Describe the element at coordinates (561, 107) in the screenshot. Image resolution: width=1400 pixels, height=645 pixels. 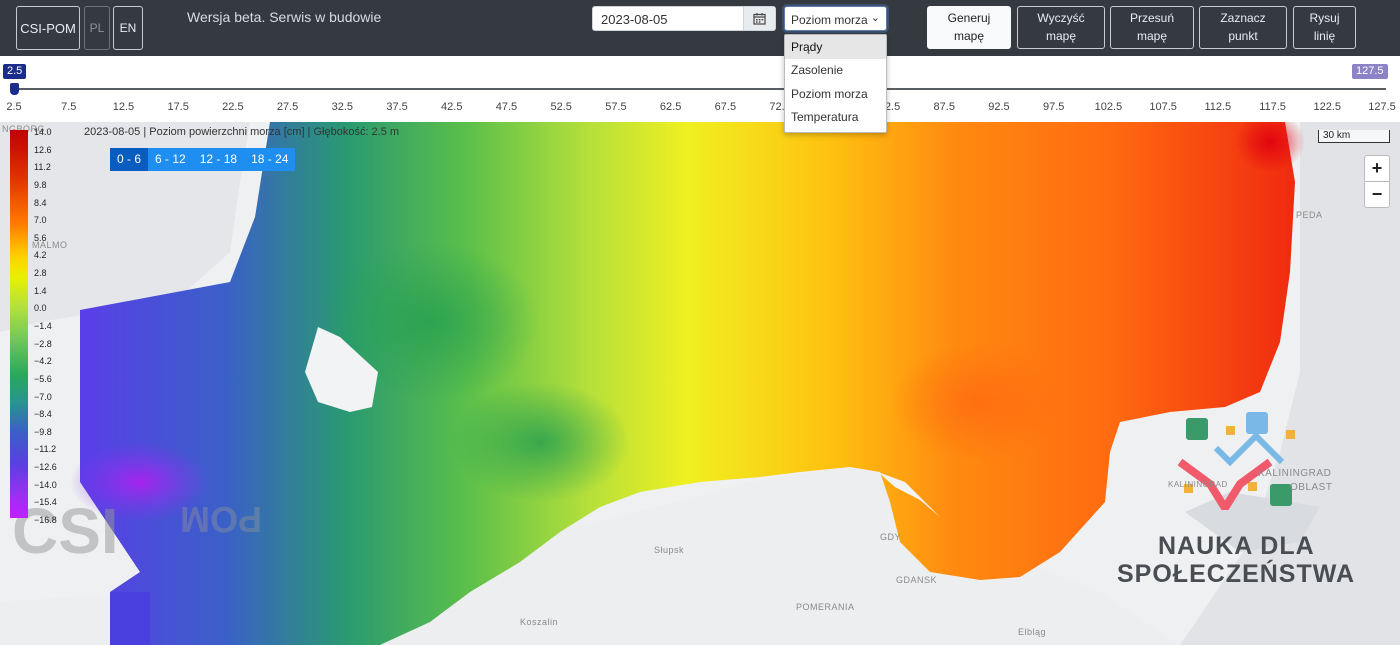
I see `slider-tick-label: 52.5` at that location.